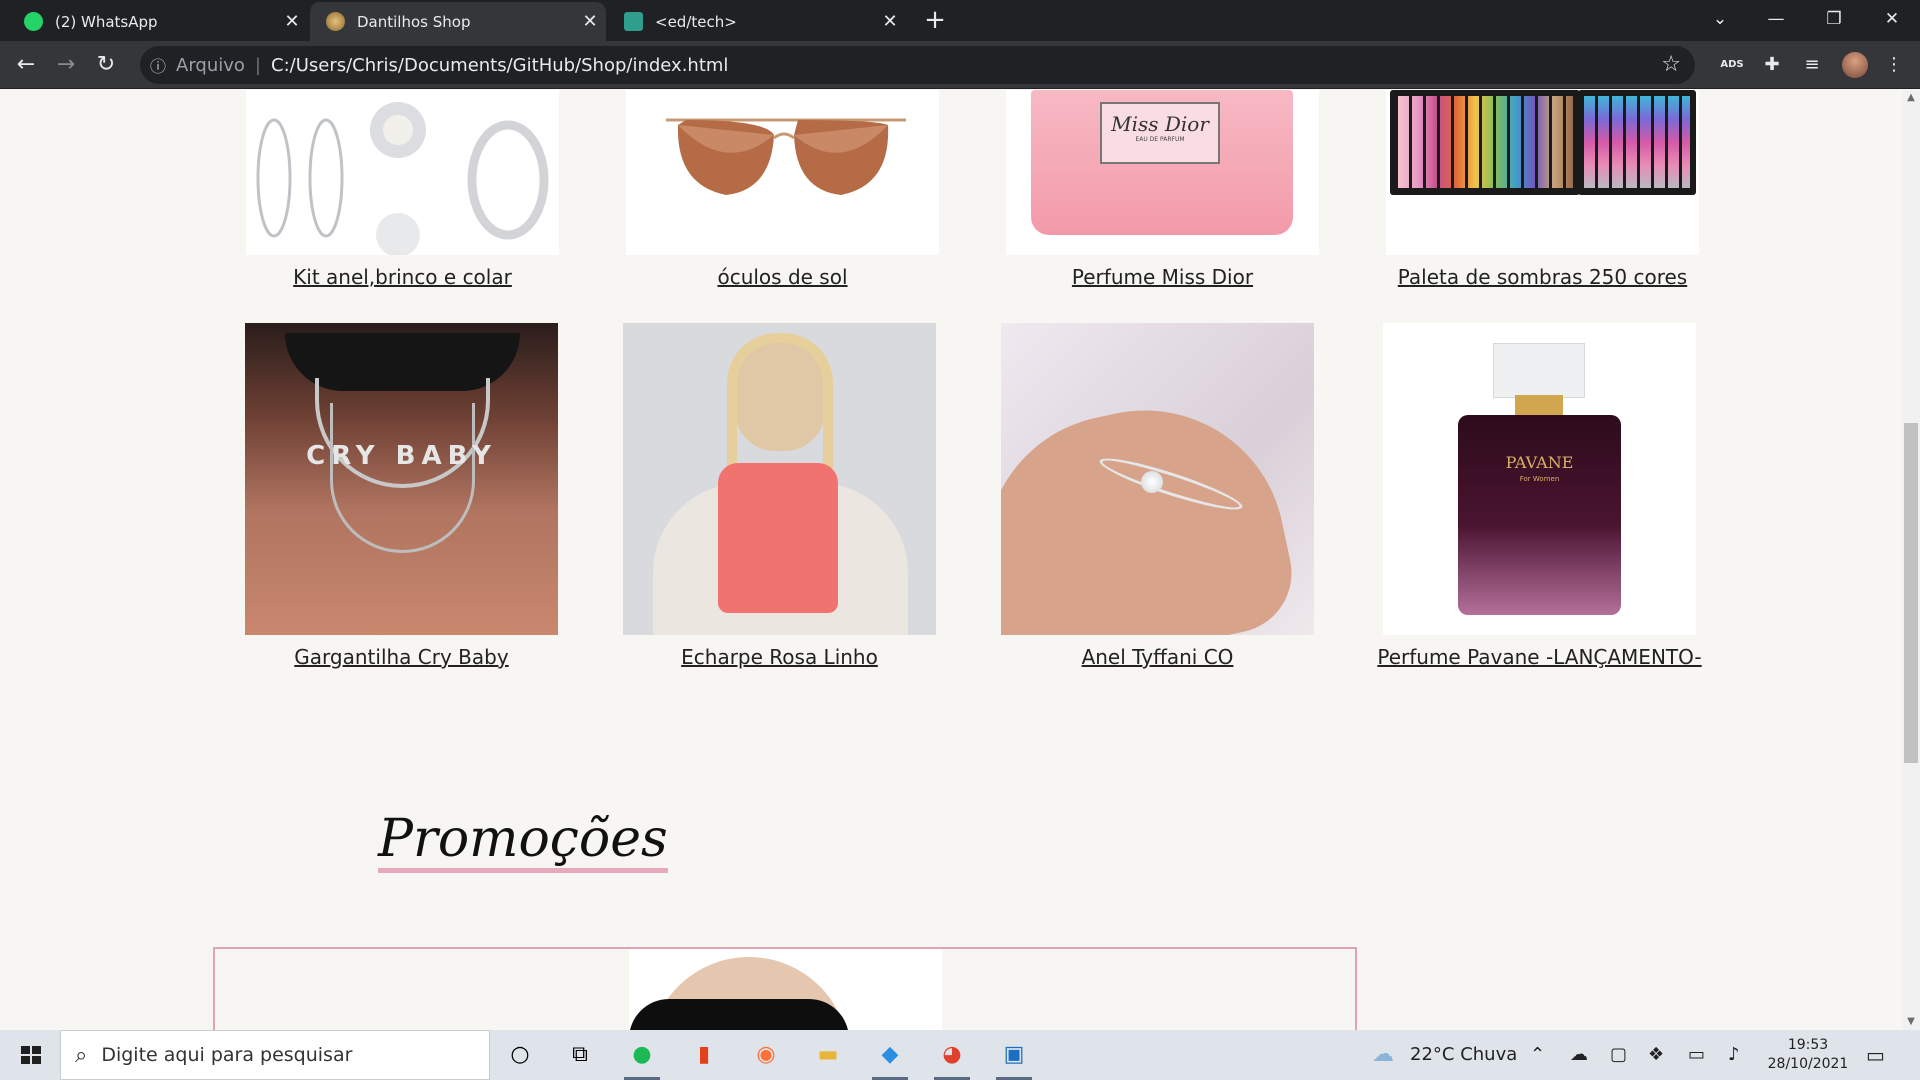 This screenshot has height=1080, width=1920. I want to click on bookmark-star-icon: ☆, so click(1671, 65).